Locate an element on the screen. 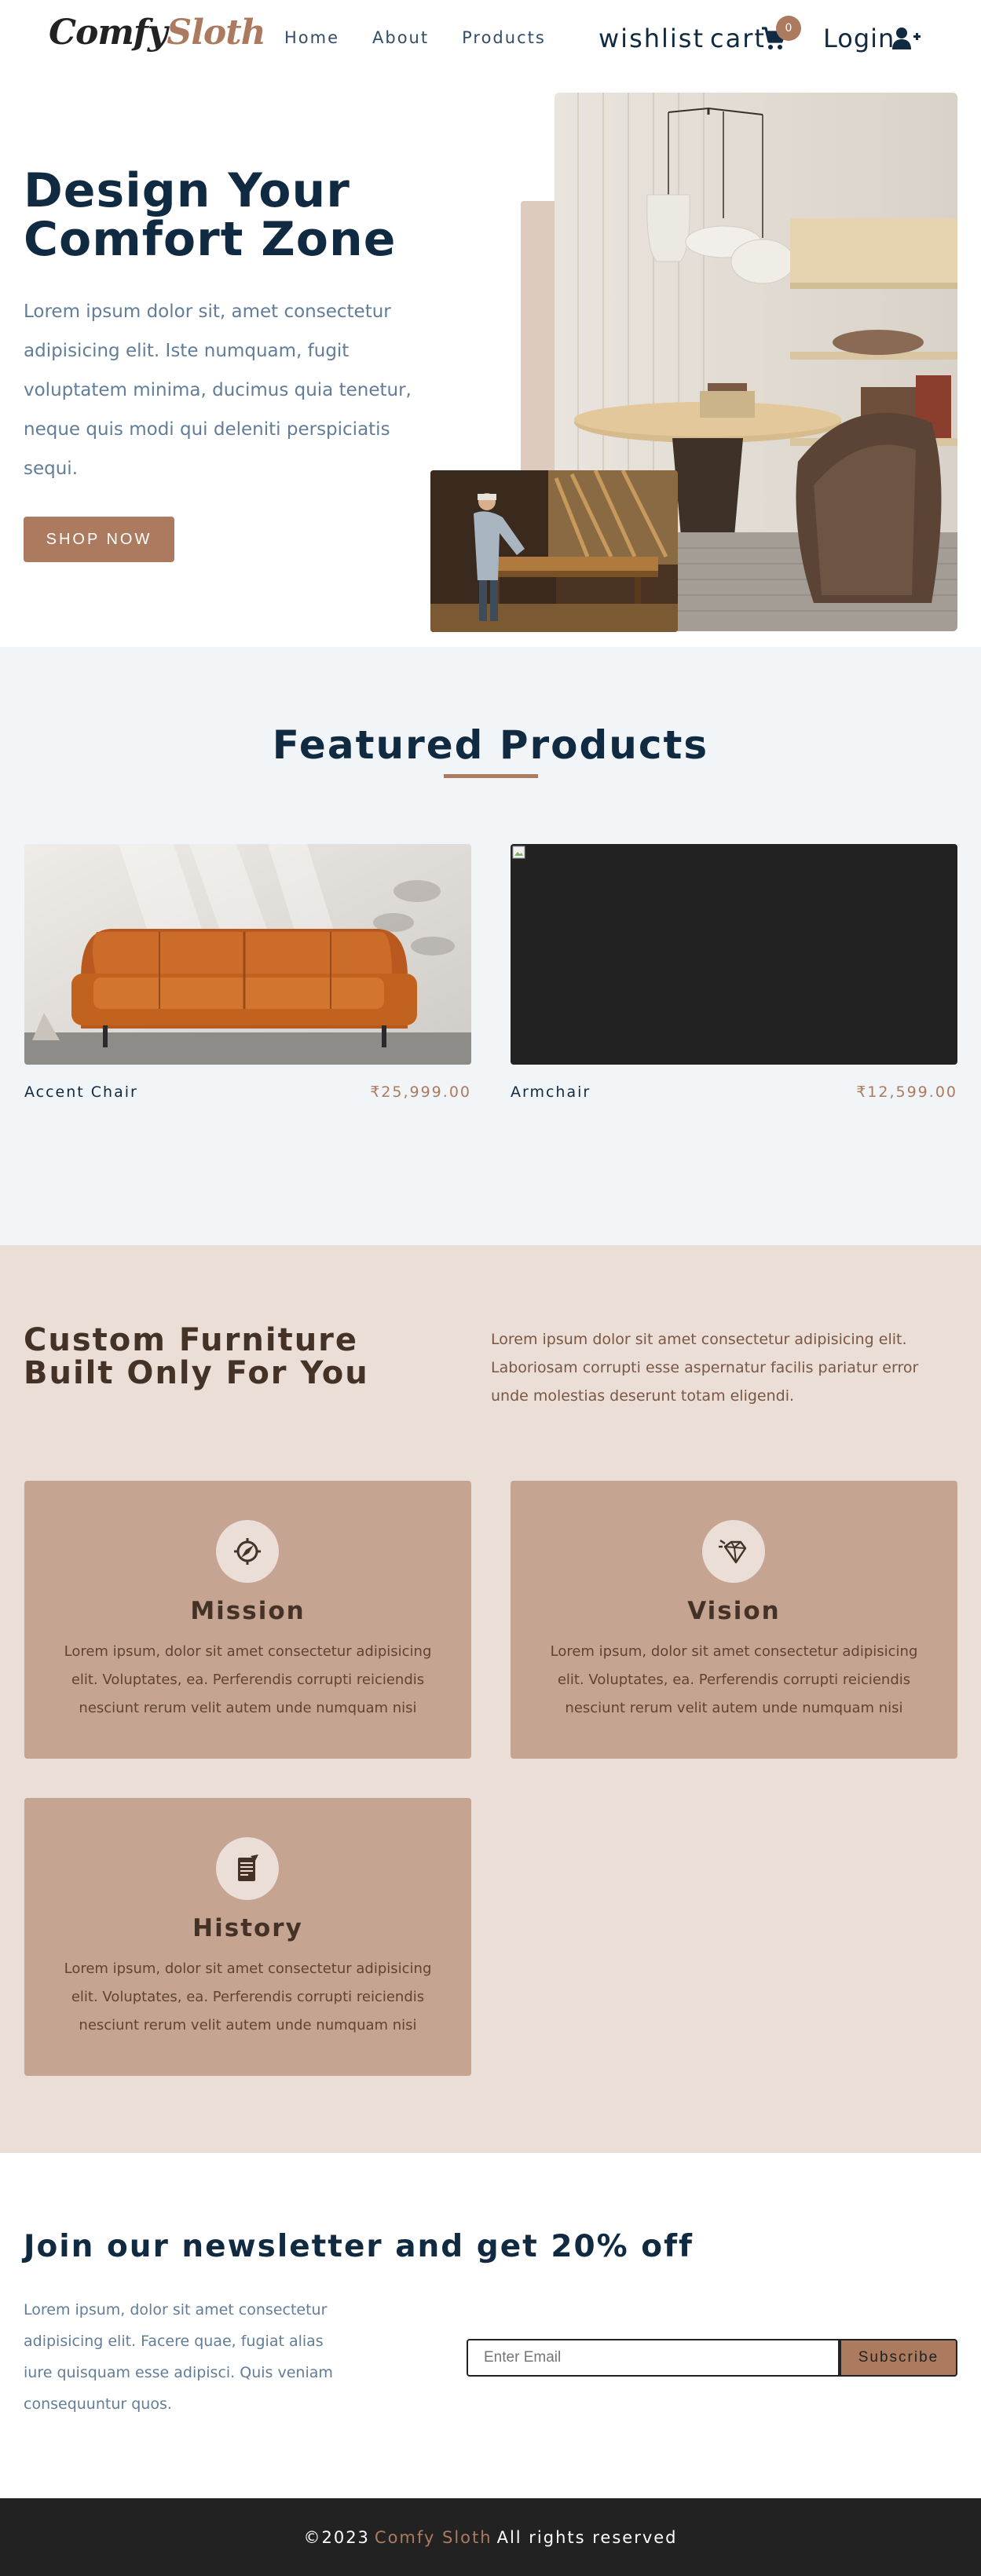  logo-text-sloth: Sloth is located at coordinates (216, 33).